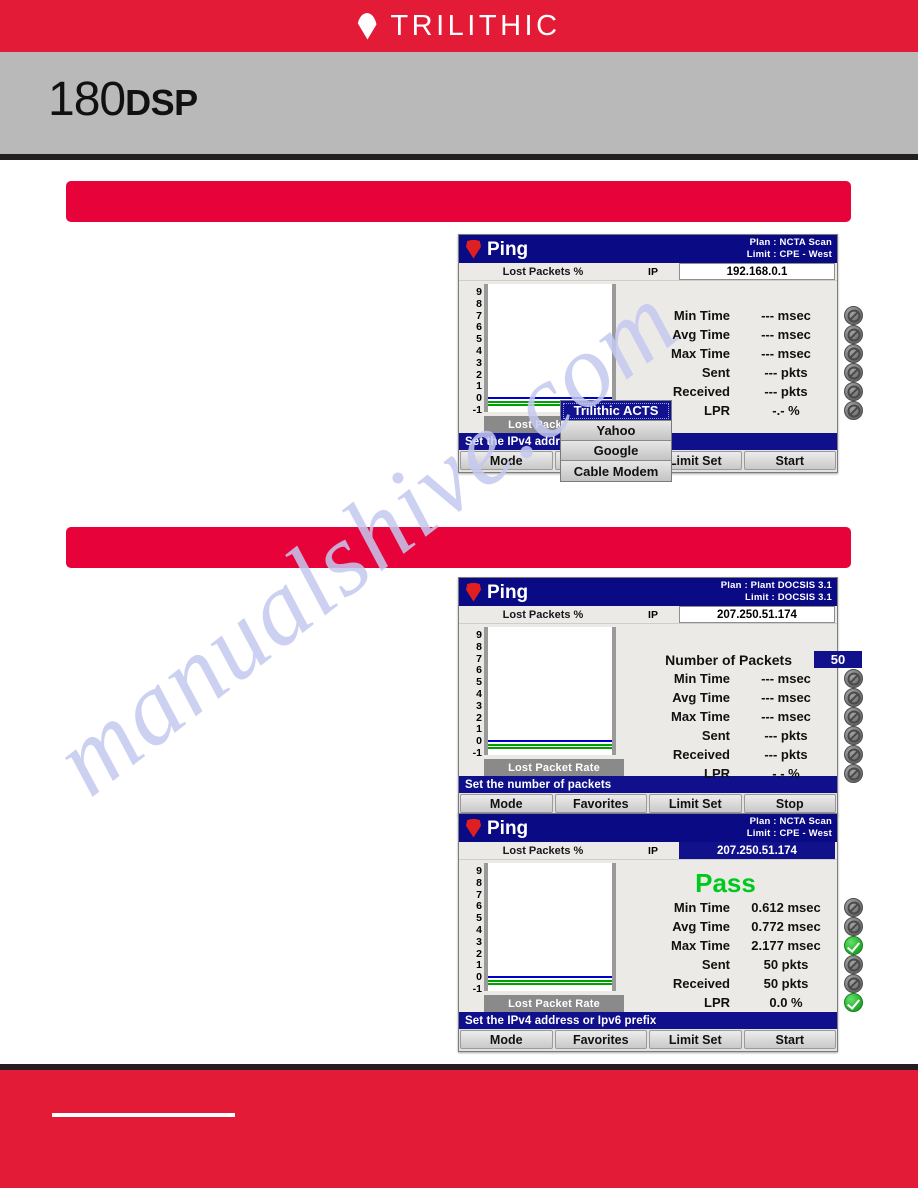  Describe the element at coordinates (717, 1002) in the screenshot. I see `readout-label: LPR` at that location.